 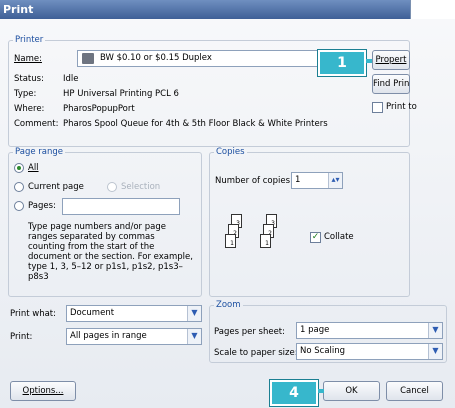 What do you see at coordinates (351, 391) in the screenshot?
I see `ok-button: OK` at bounding box center [351, 391].